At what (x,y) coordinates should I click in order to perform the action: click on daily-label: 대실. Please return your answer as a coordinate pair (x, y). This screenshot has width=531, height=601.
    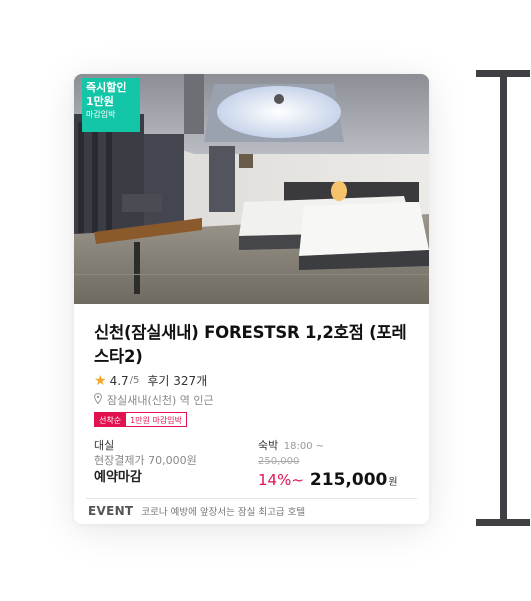
    Looking at the image, I should click on (104, 445).